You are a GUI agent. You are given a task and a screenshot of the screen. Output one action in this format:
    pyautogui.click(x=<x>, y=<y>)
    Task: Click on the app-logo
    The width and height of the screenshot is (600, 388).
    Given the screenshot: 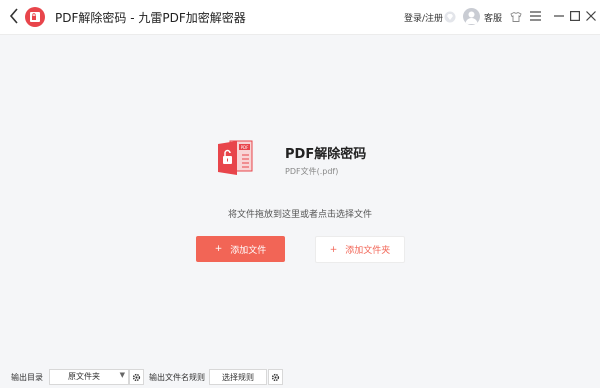 What is the action you would take?
    pyautogui.click(x=35, y=17)
    